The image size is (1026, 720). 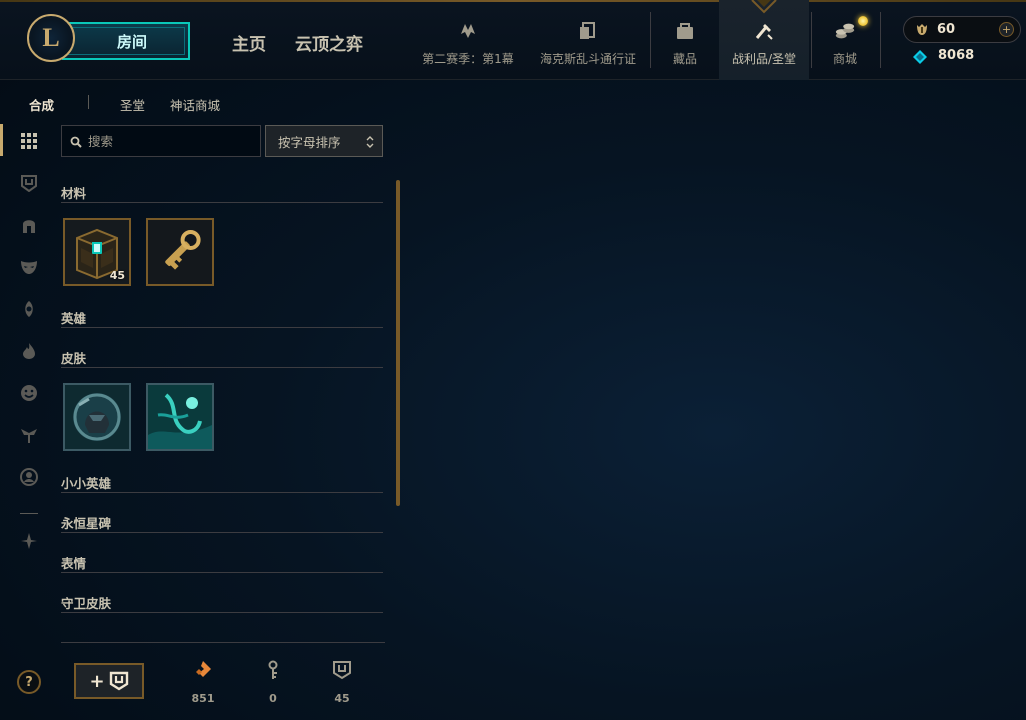 I want to click on section-emotes-title: 表情, so click(x=74, y=563).